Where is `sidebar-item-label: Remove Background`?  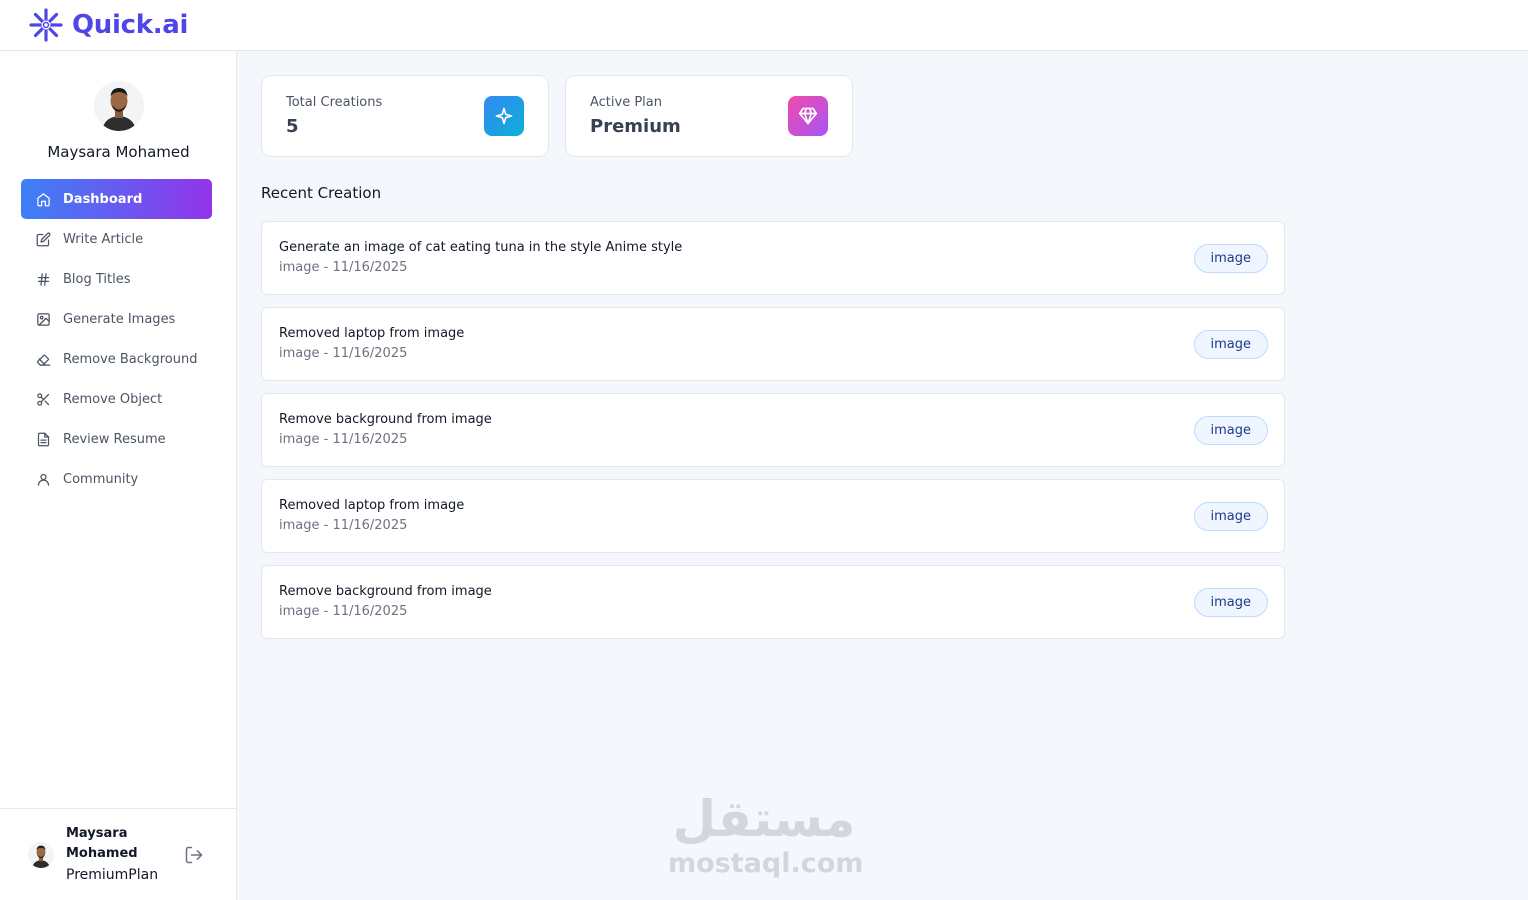 sidebar-item-label: Remove Background is located at coordinates (130, 359).